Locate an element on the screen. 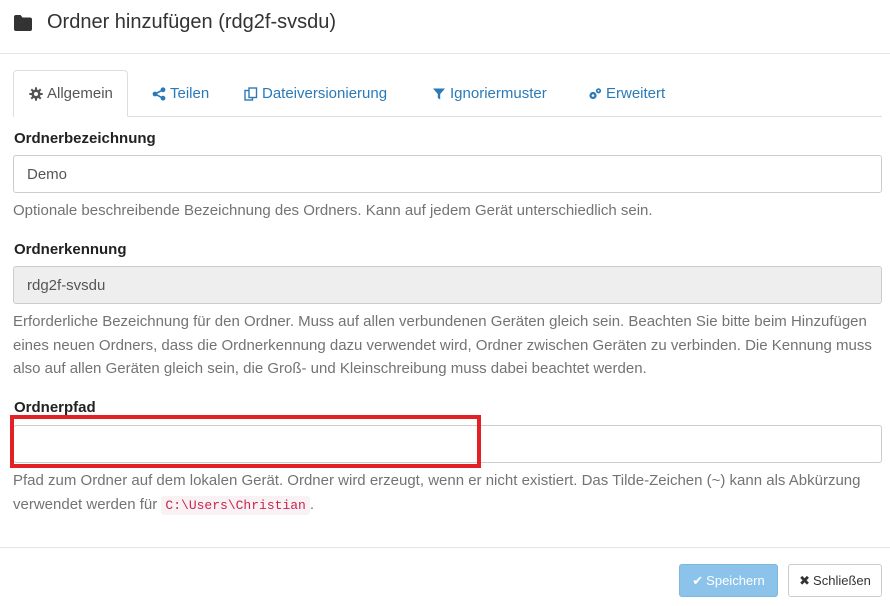 This screenshot has height=606, width=890. tab-allgemein: Allgemein is located at coordinates (70, 93).